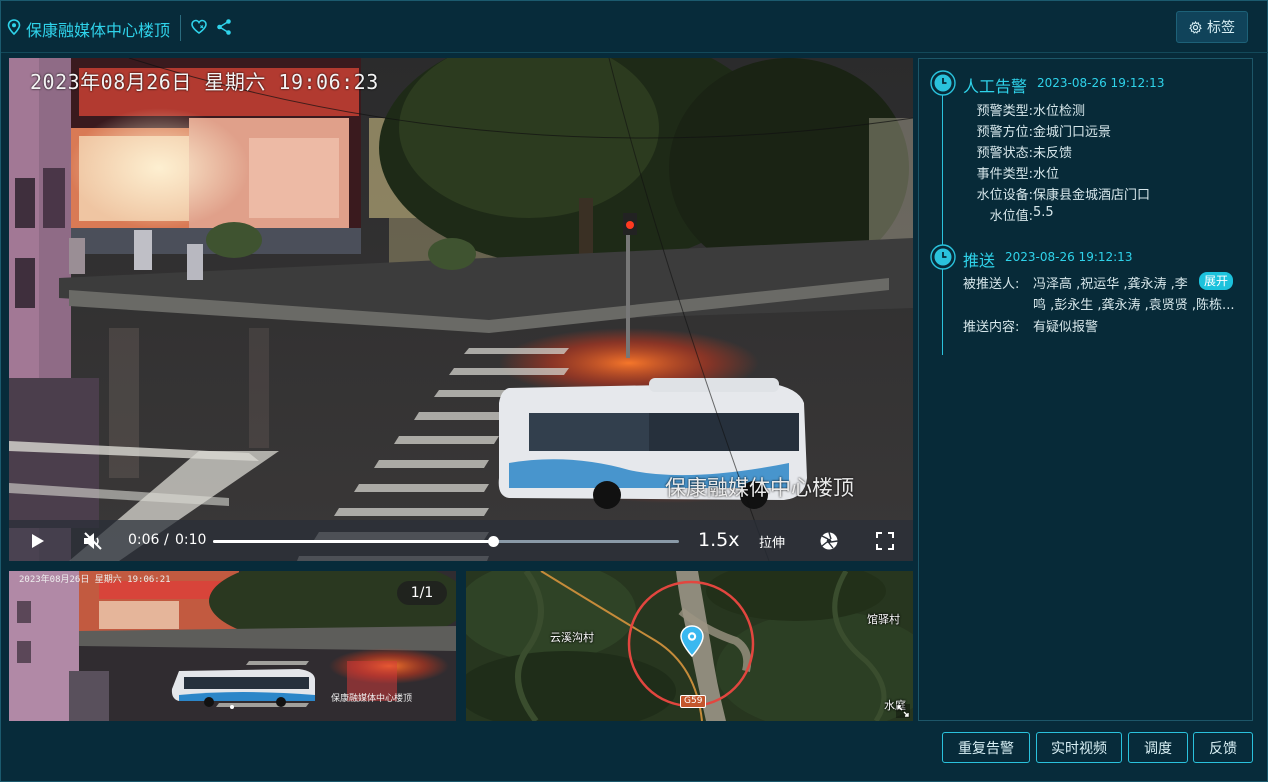  Describe the element at coordinates (979, 260) in the screenshot. I see `push-section-title: 推送` at that location.